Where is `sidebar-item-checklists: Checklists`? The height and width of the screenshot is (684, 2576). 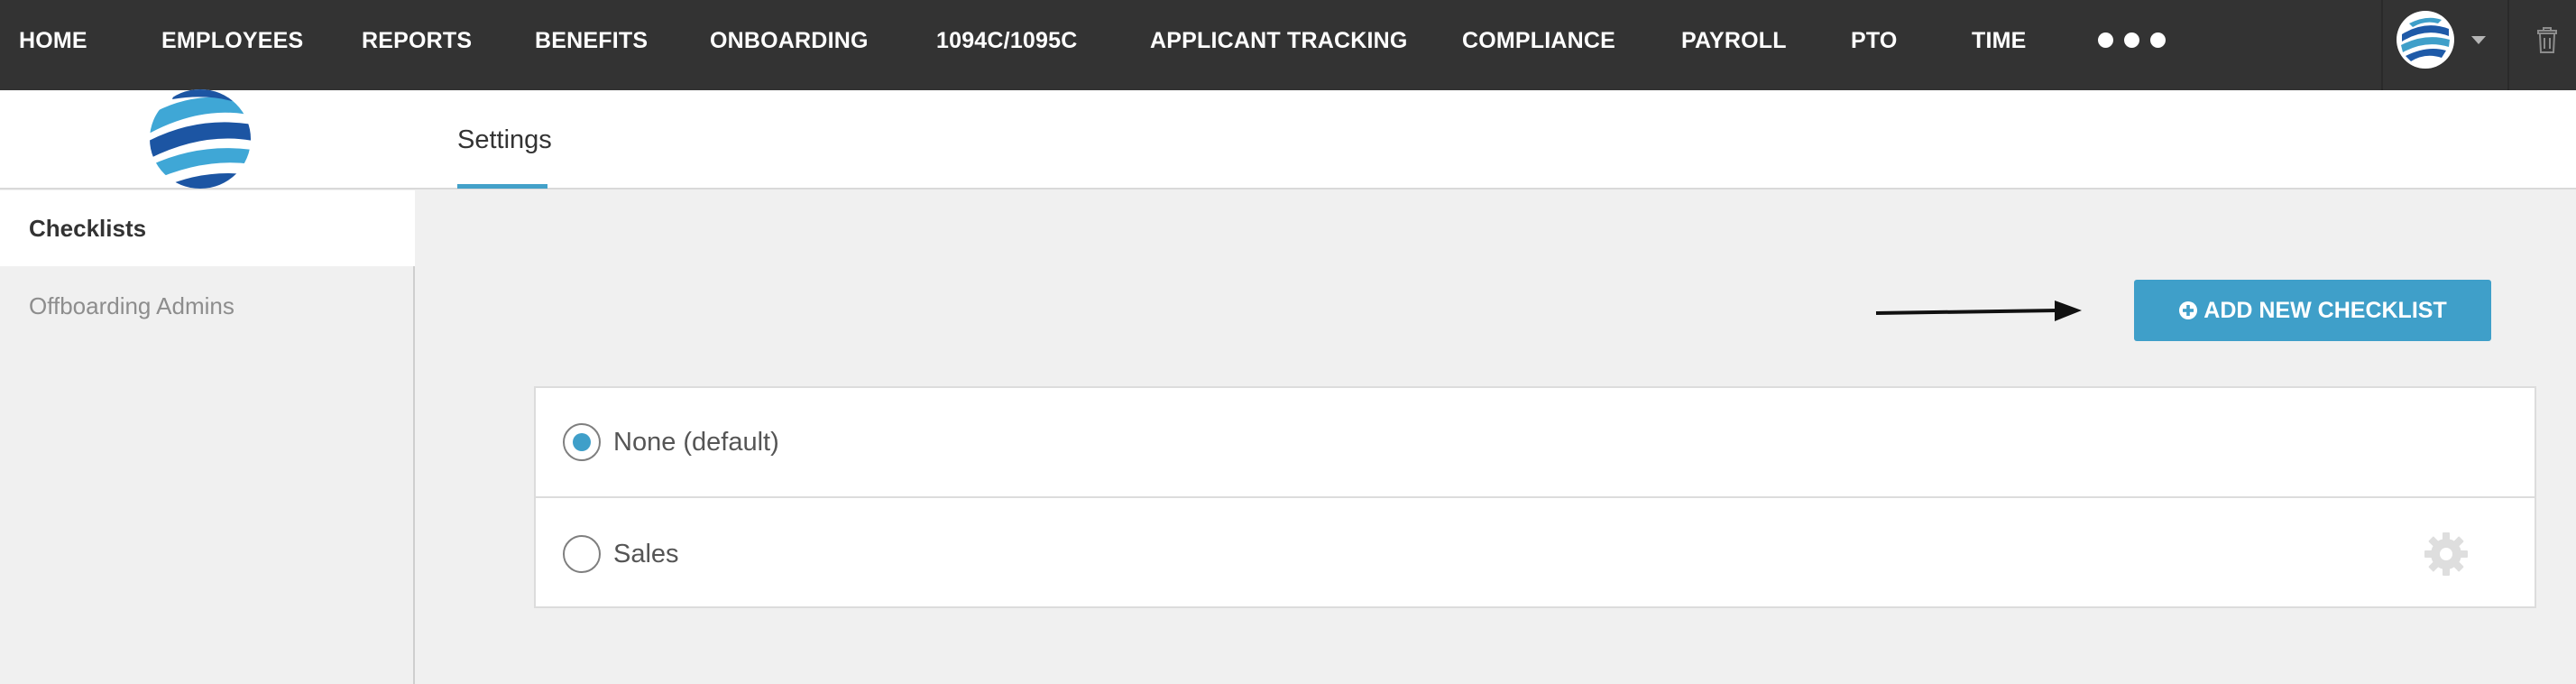 sidebar-item-checklists: Checklists is located at coordinates (207, 228).